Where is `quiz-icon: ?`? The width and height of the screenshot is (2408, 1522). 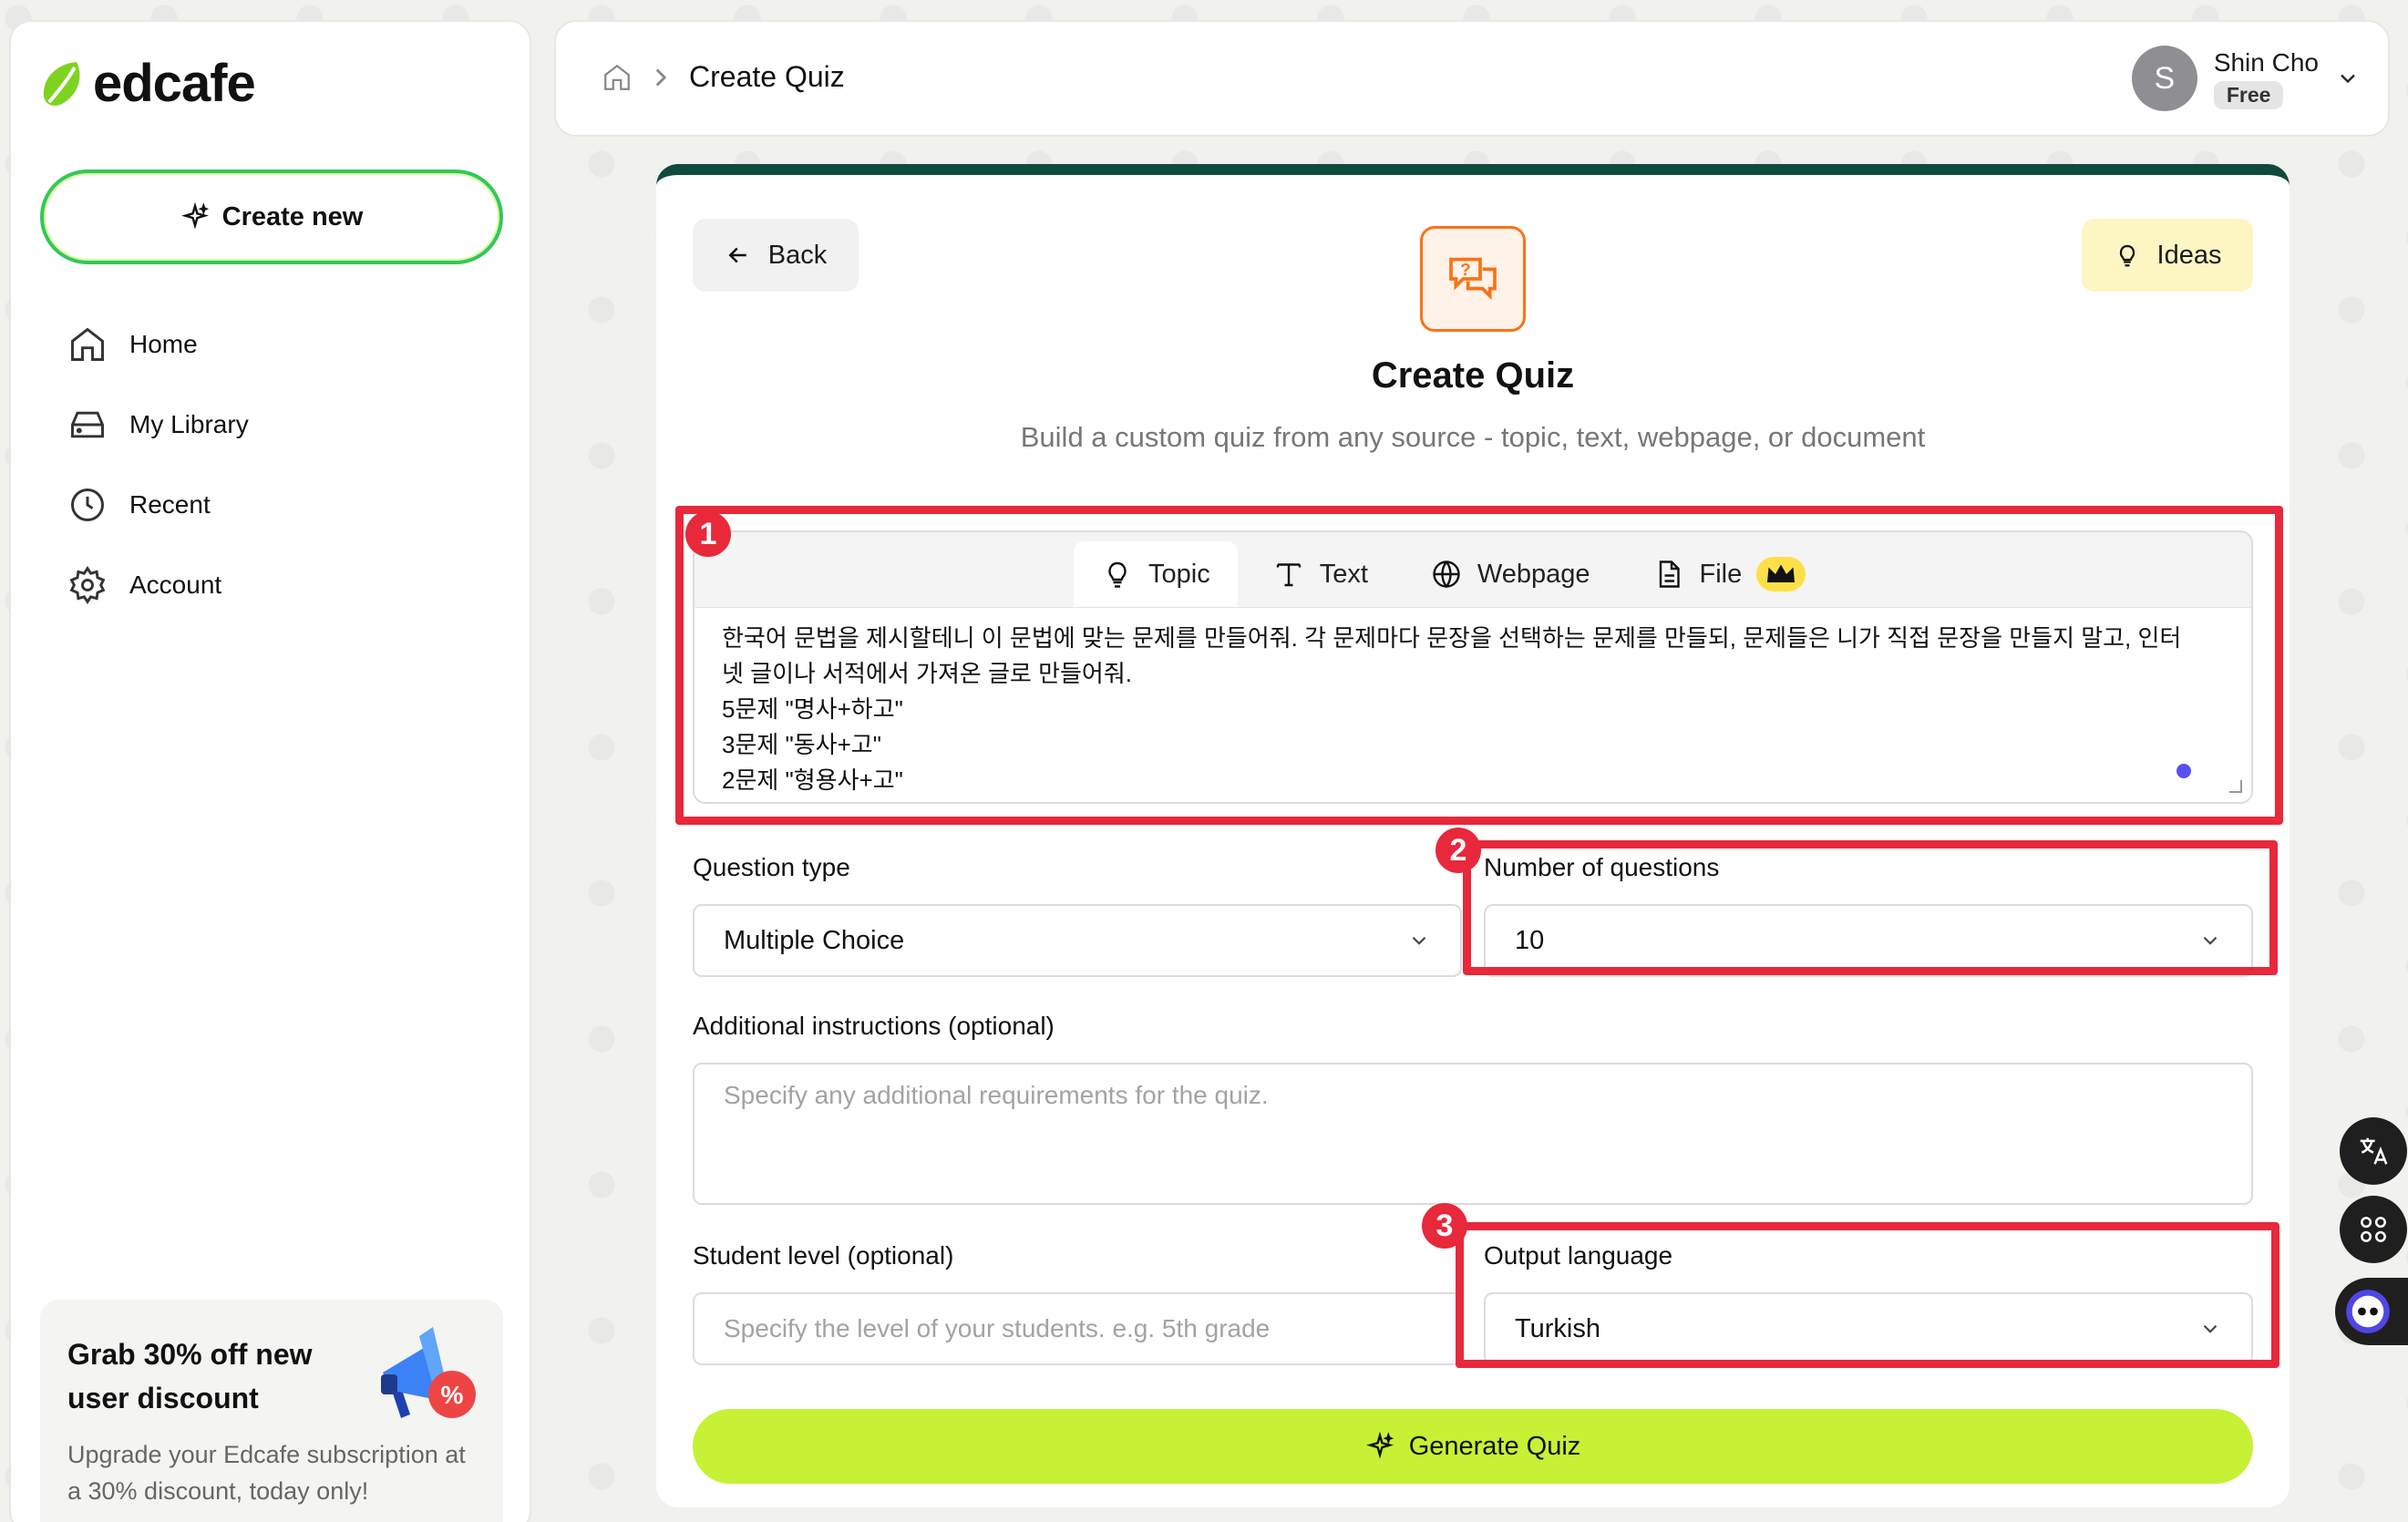
quiz-icon: ? is located at coordinates (1473, 279).